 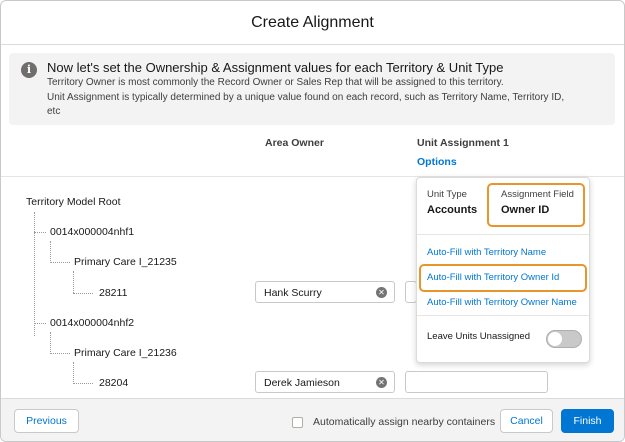 I want to click on autofill-territory-owner-name-option: Auto-Fill with Territory Owner Name, so click(x=502, y=302).